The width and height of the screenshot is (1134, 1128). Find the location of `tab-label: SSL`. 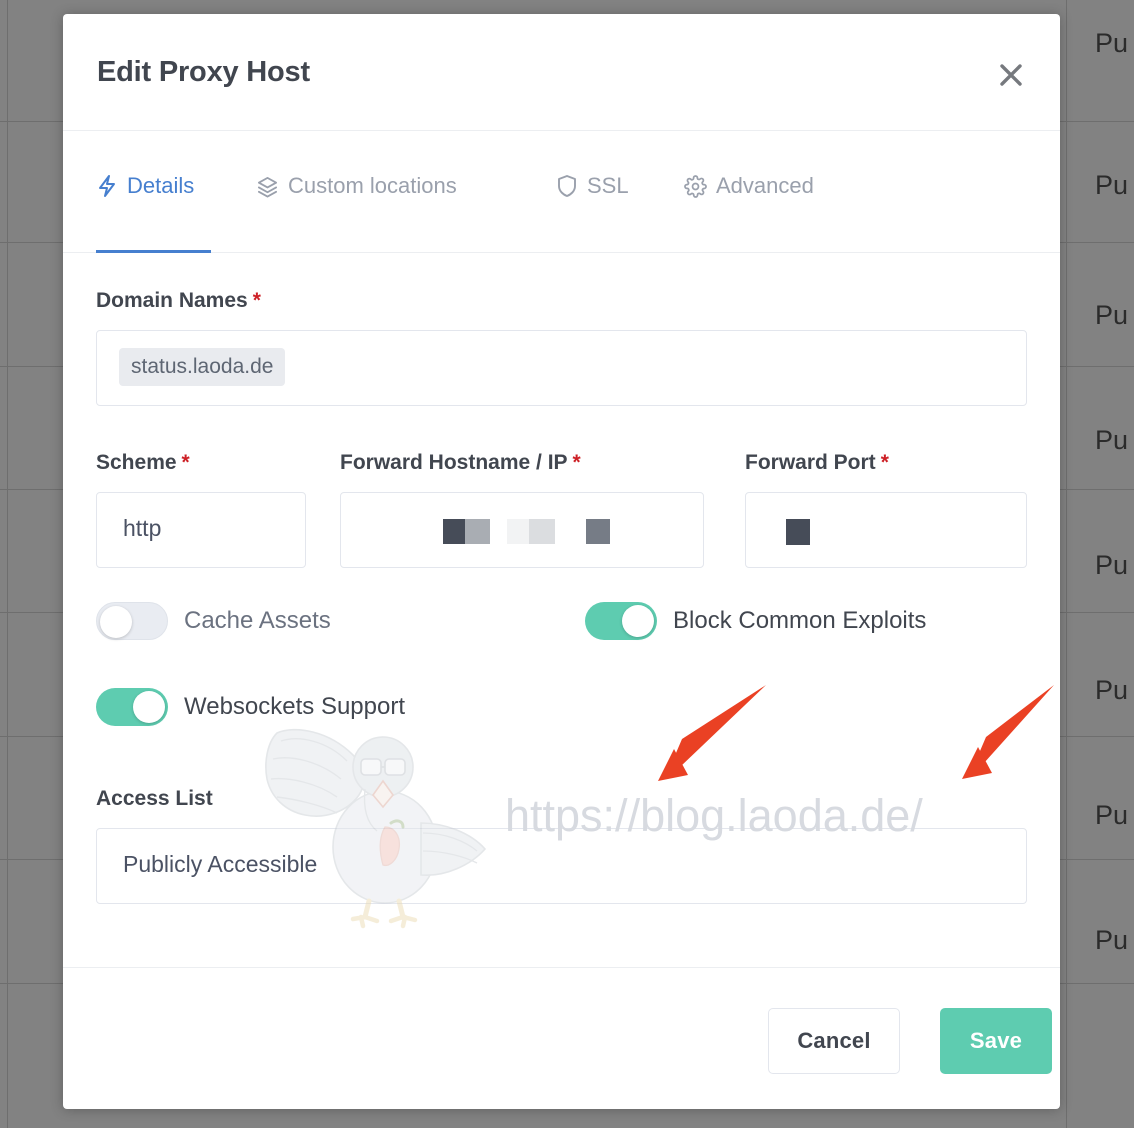

tab-label: SSL is located at coordinates (608, 185).